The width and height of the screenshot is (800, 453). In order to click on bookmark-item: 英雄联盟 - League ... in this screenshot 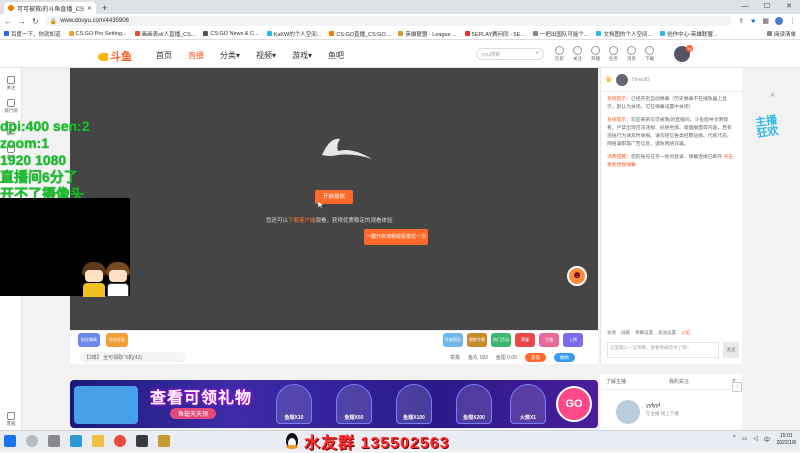, I will do `click(427, 34)`.